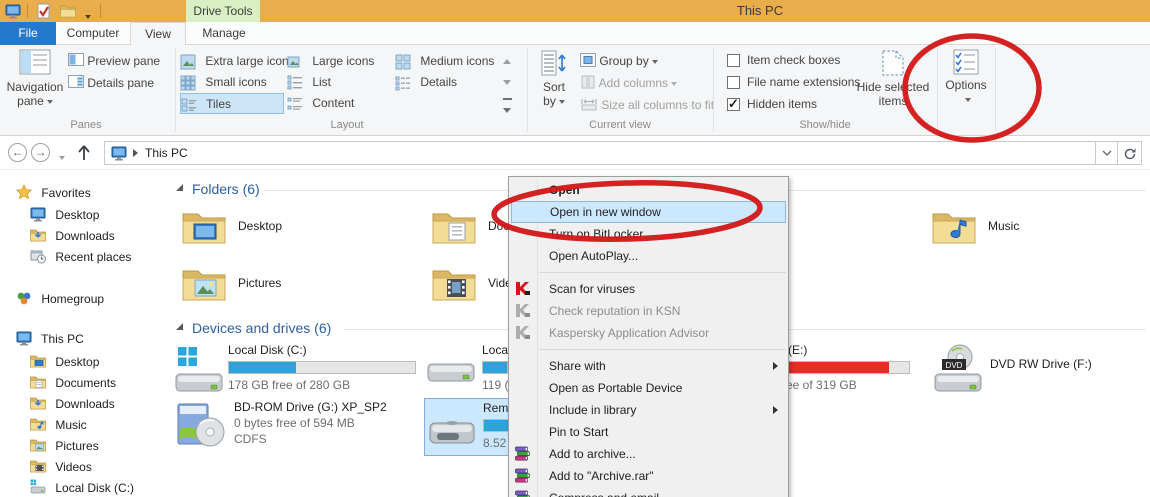  I want to click on qat-properties-icon, so click(44, 11).